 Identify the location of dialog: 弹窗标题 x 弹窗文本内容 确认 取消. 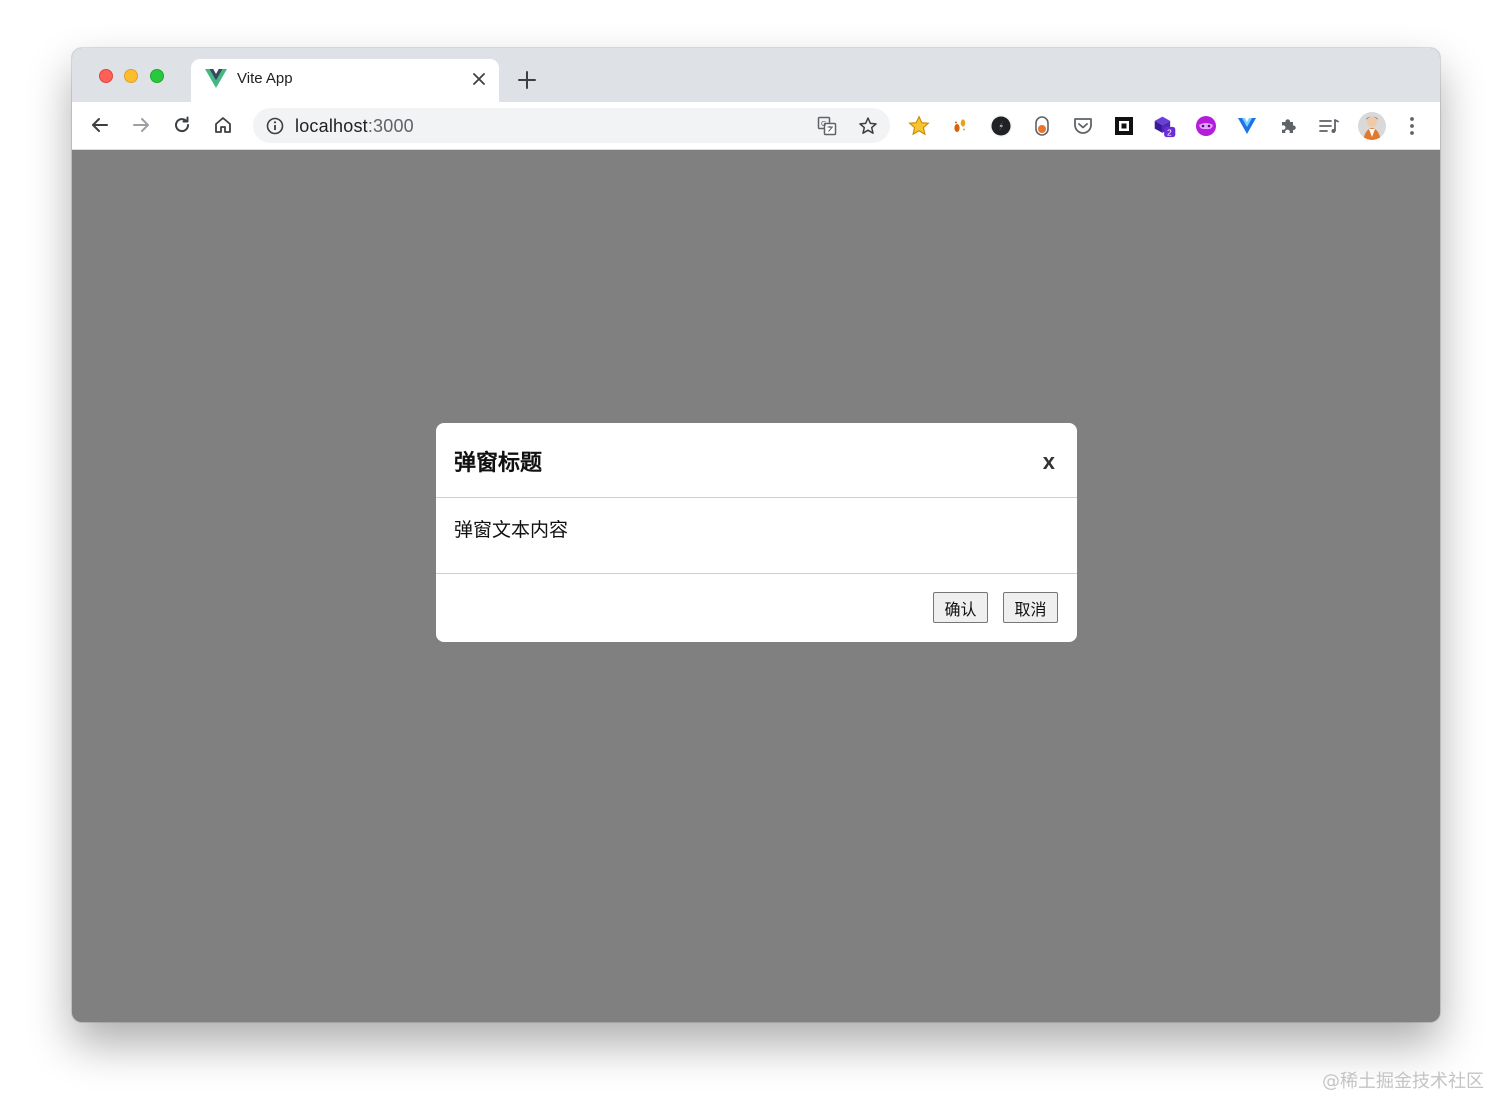
(756, 532).